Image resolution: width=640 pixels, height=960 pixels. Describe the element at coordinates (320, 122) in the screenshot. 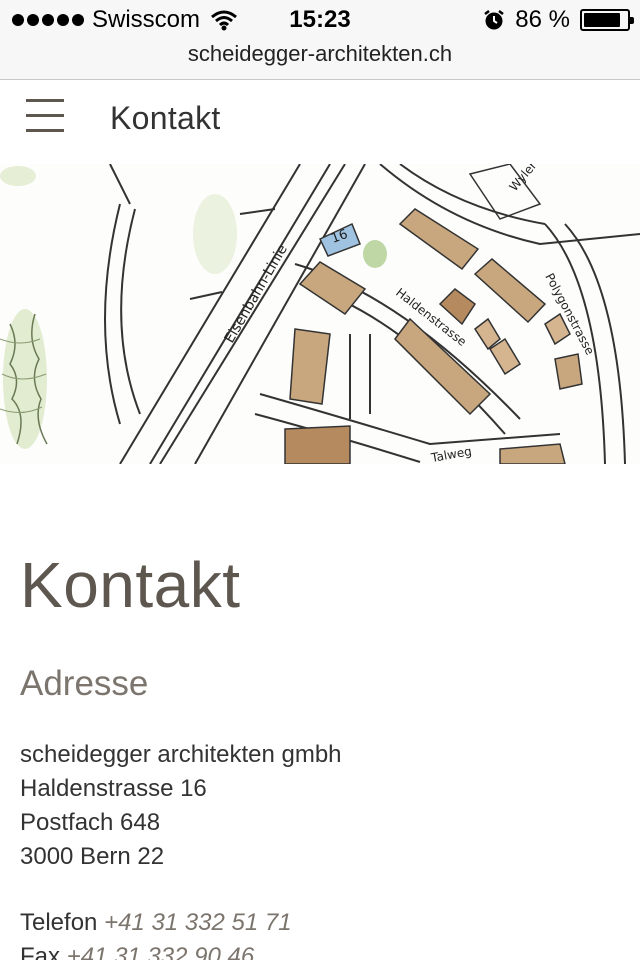

I see `site-header: Kontakt` at that location.